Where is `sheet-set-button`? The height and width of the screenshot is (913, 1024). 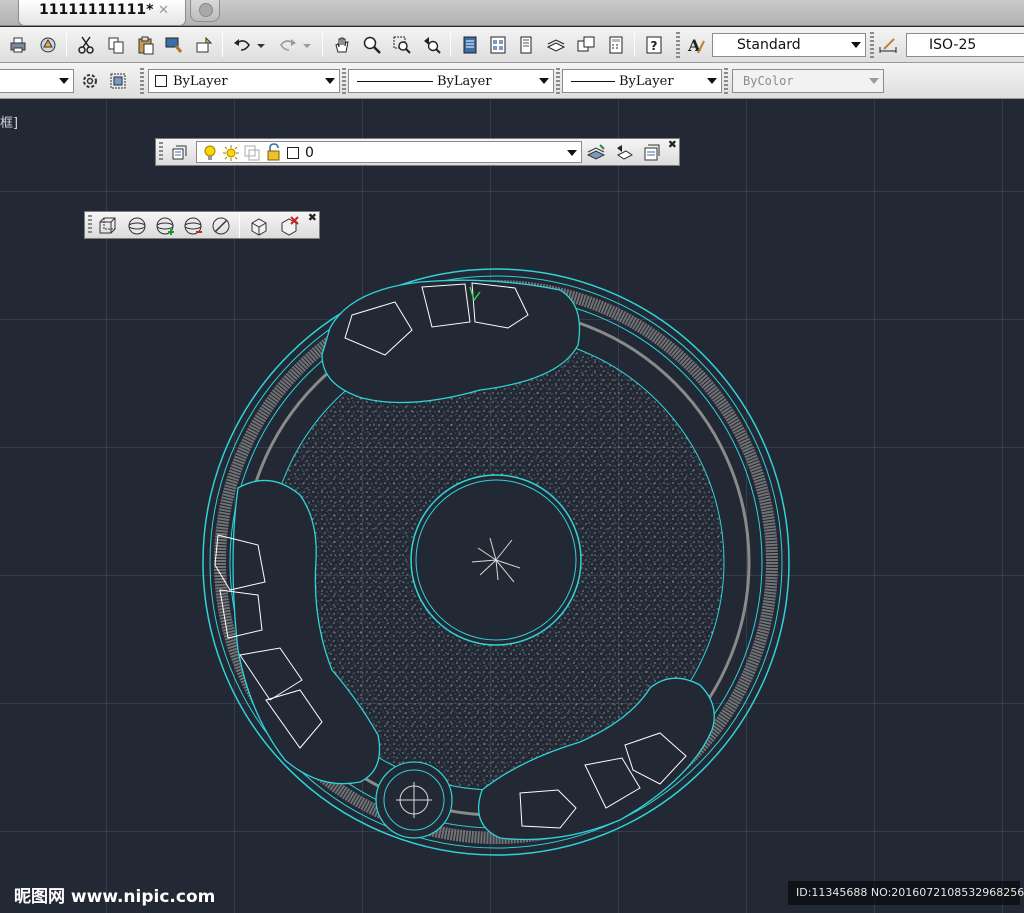
sheet-set-button is located at coordinates (556, 45).